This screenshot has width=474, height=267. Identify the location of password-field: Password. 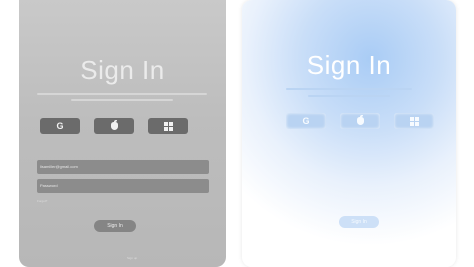
(123, 186).